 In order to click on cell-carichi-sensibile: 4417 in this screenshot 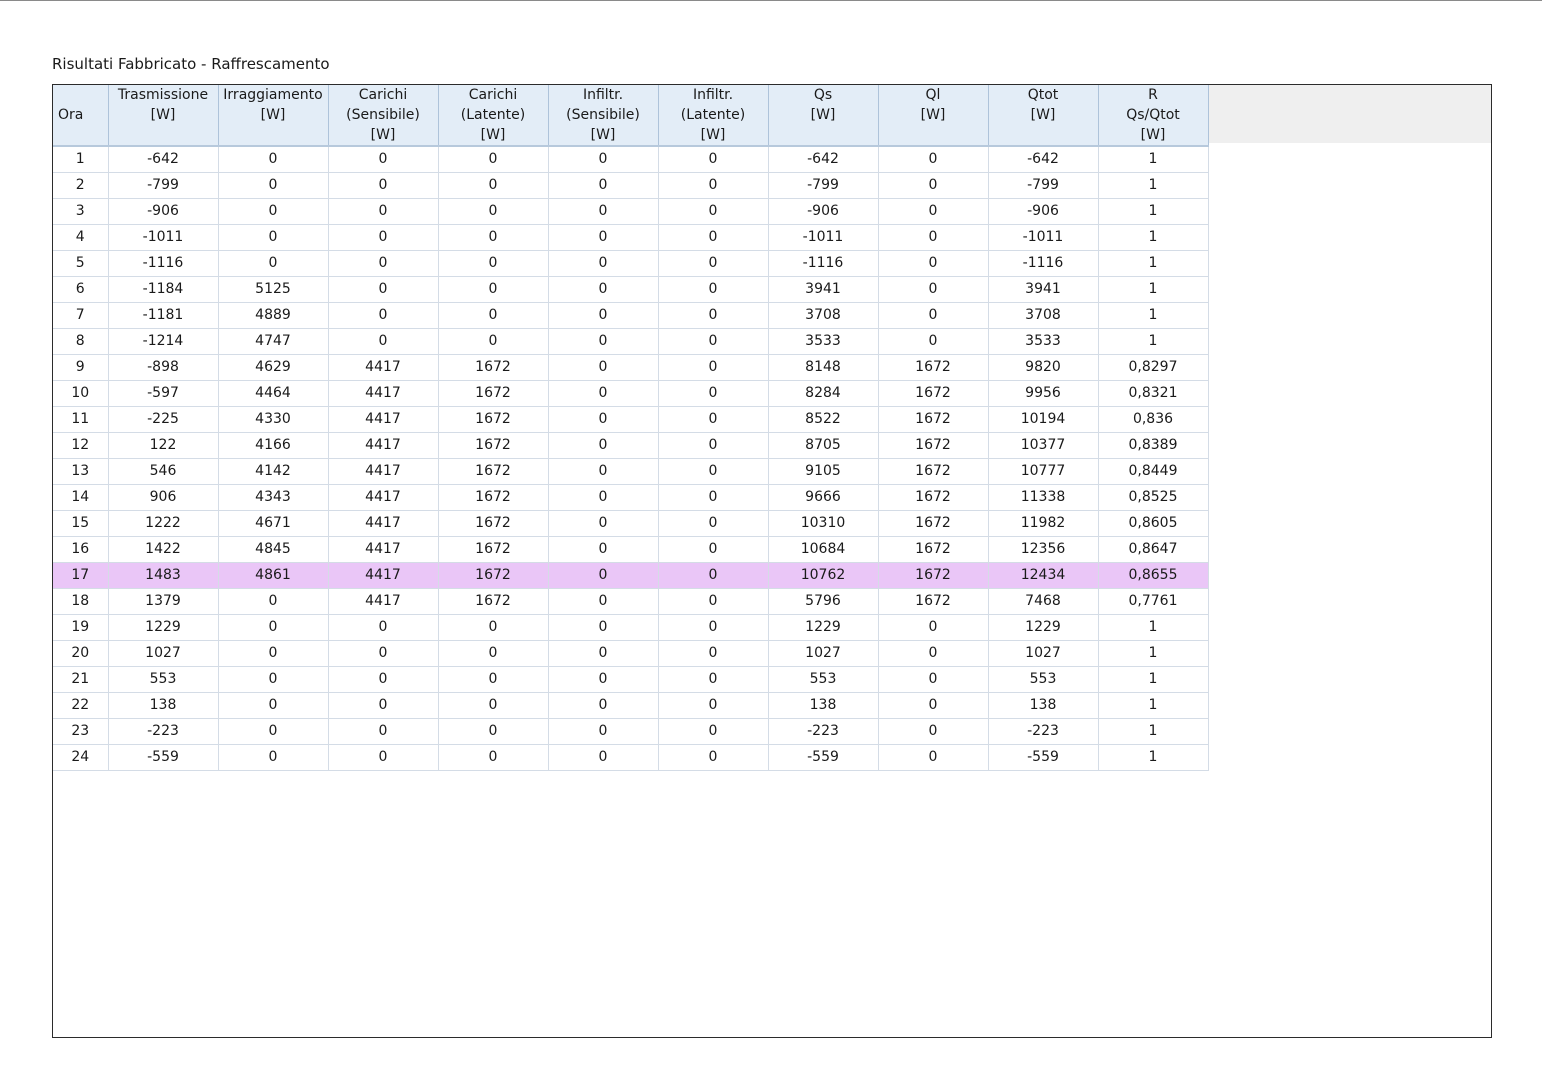, I will do `click(383, 497)`.